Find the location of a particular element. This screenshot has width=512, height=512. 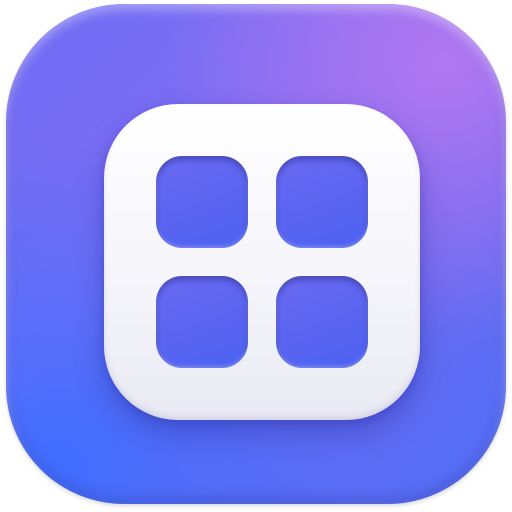

grid-cell-top-left is located at coordinates (202, 202).